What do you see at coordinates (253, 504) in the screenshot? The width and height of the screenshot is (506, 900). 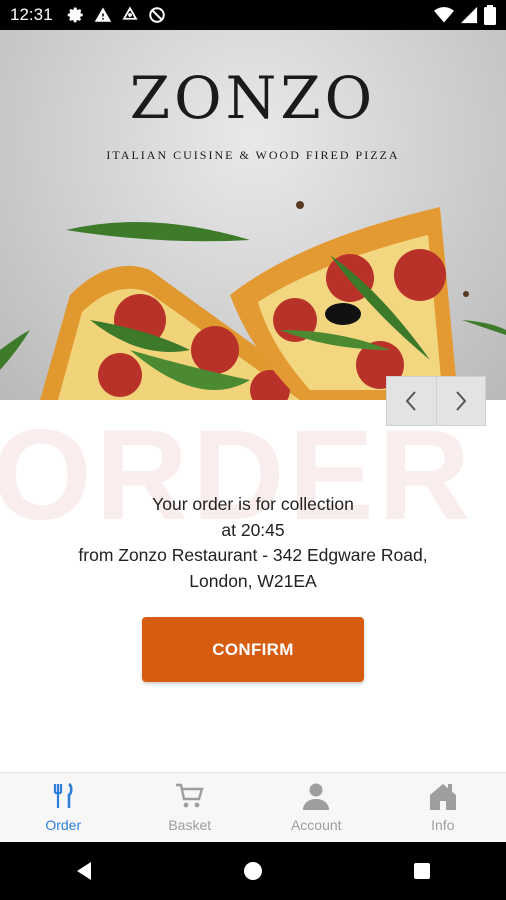 I see `order-line-collection: Your order is for collection` at bounding box center [253, 504].